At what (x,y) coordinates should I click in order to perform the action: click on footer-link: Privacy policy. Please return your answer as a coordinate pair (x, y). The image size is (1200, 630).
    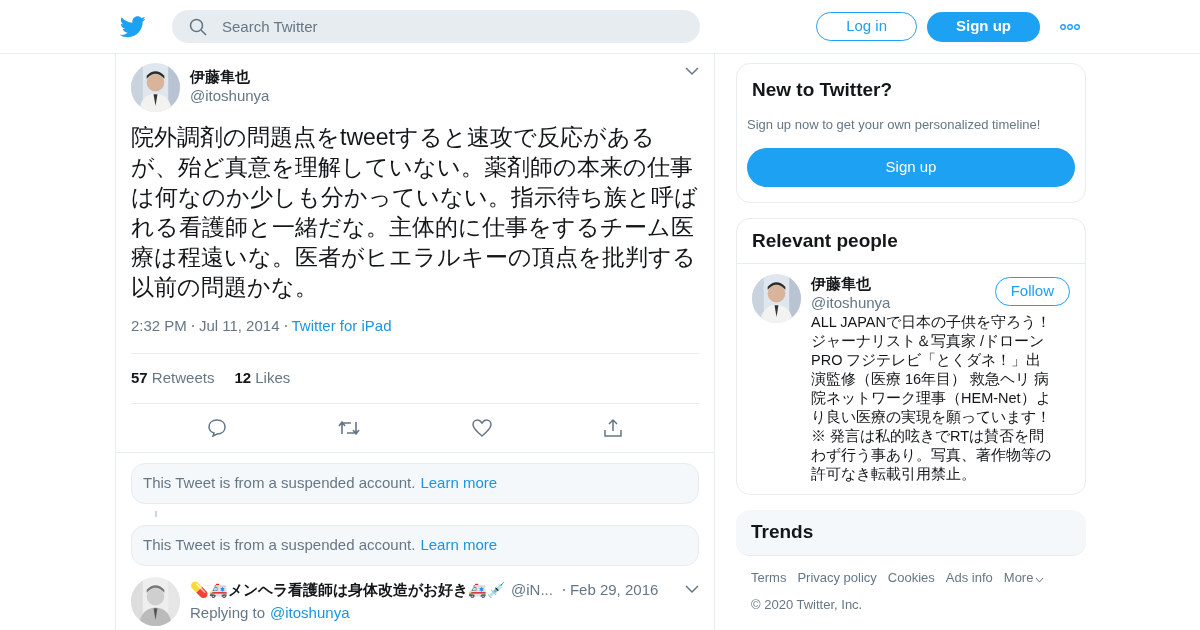
    Looking at the image, I should click on (837, 578).